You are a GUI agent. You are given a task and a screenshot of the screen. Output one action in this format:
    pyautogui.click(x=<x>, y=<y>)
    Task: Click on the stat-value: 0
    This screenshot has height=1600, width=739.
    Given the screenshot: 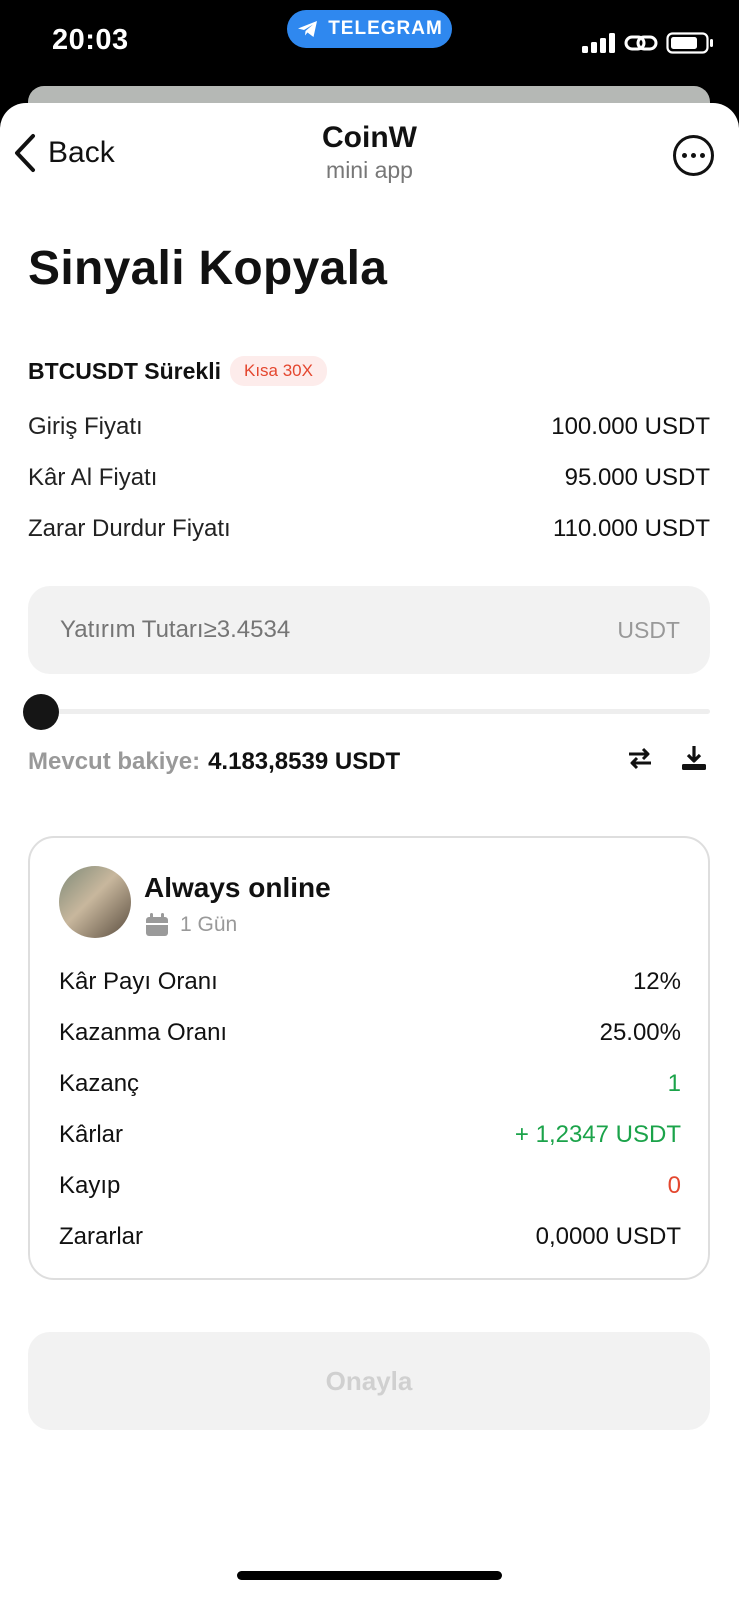 What is the action you would take?
    pyautogui.click(x=674, y=1185)
    